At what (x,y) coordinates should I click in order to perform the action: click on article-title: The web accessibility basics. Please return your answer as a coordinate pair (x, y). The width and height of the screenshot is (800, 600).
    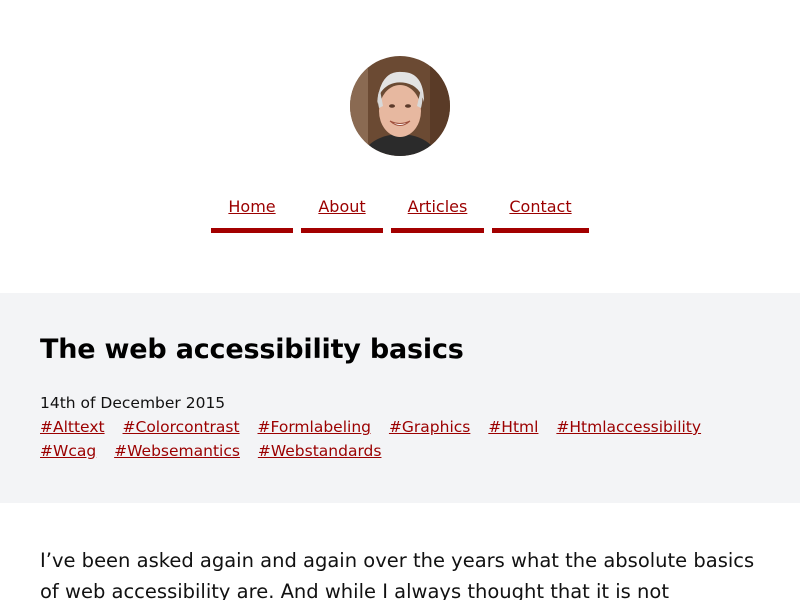
    Looking at the image, I should click on (252, 349).